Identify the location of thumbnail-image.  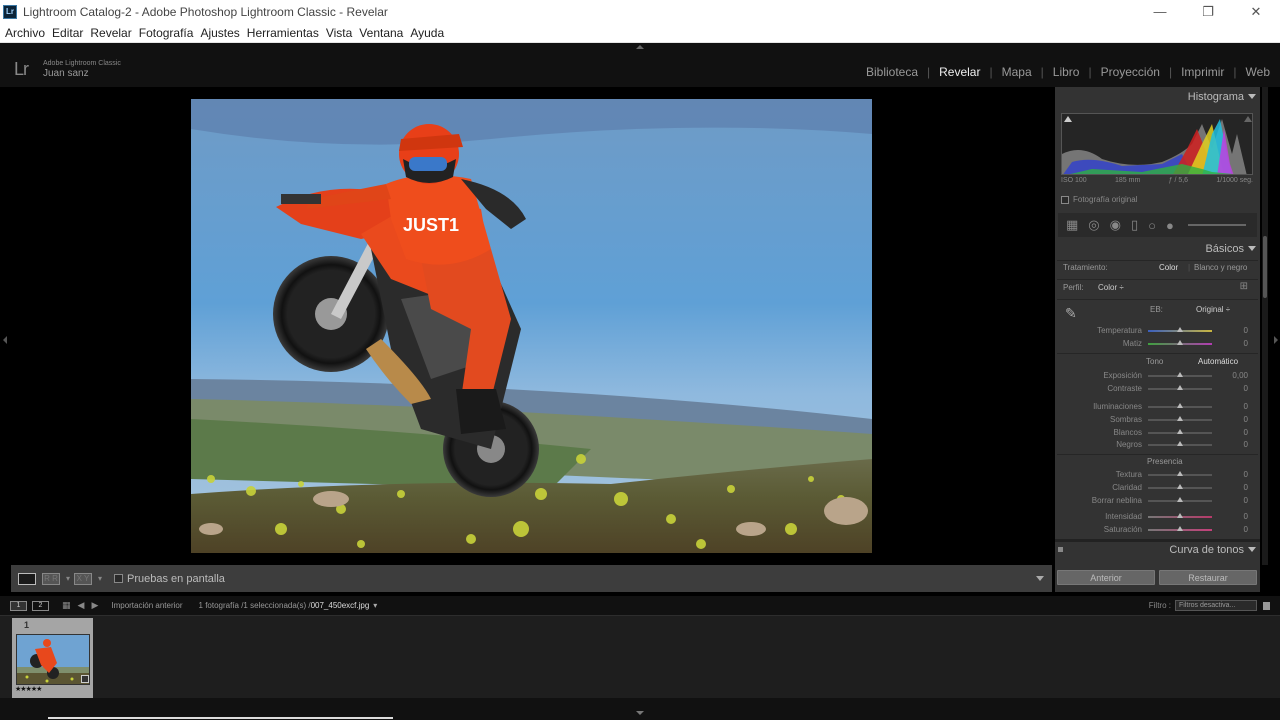
(53, 659).